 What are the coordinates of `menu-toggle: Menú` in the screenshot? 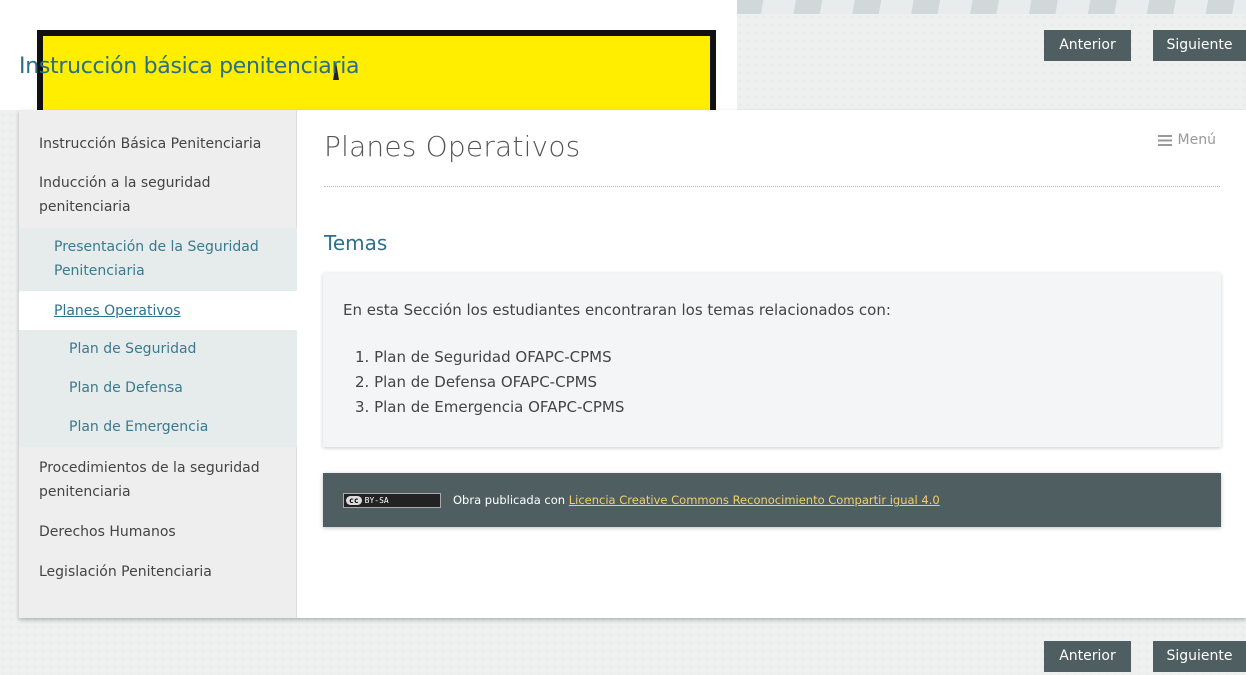 It's located at (1186, 140).